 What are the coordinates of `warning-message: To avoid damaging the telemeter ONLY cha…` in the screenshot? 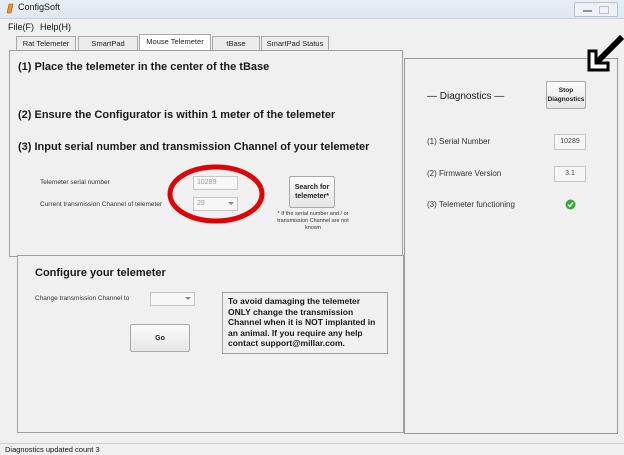 It's located at (305, 323).